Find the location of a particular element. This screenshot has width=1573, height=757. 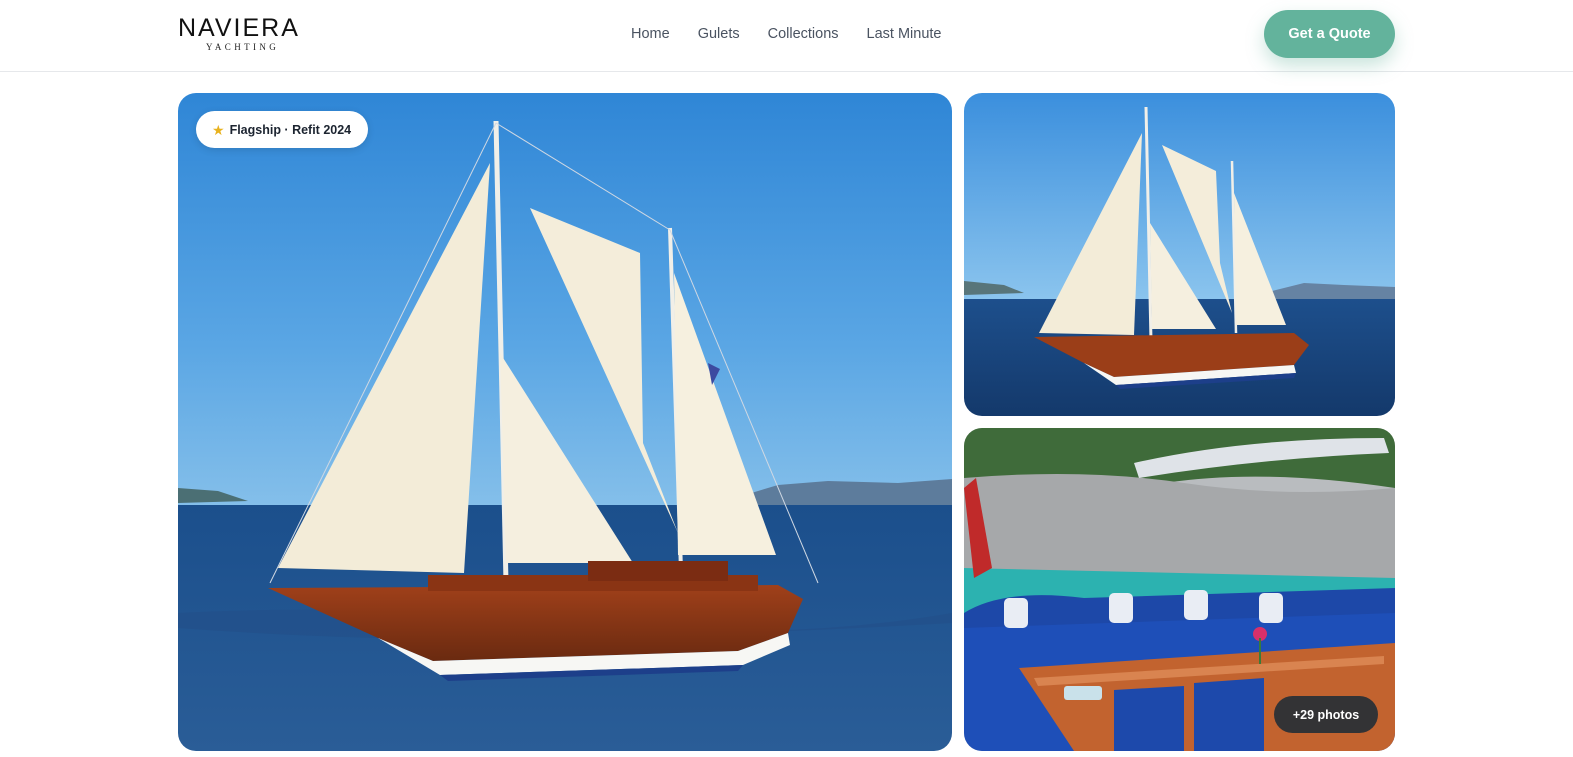

nav-item-collections: Collections is located at coordinates (803, 34).